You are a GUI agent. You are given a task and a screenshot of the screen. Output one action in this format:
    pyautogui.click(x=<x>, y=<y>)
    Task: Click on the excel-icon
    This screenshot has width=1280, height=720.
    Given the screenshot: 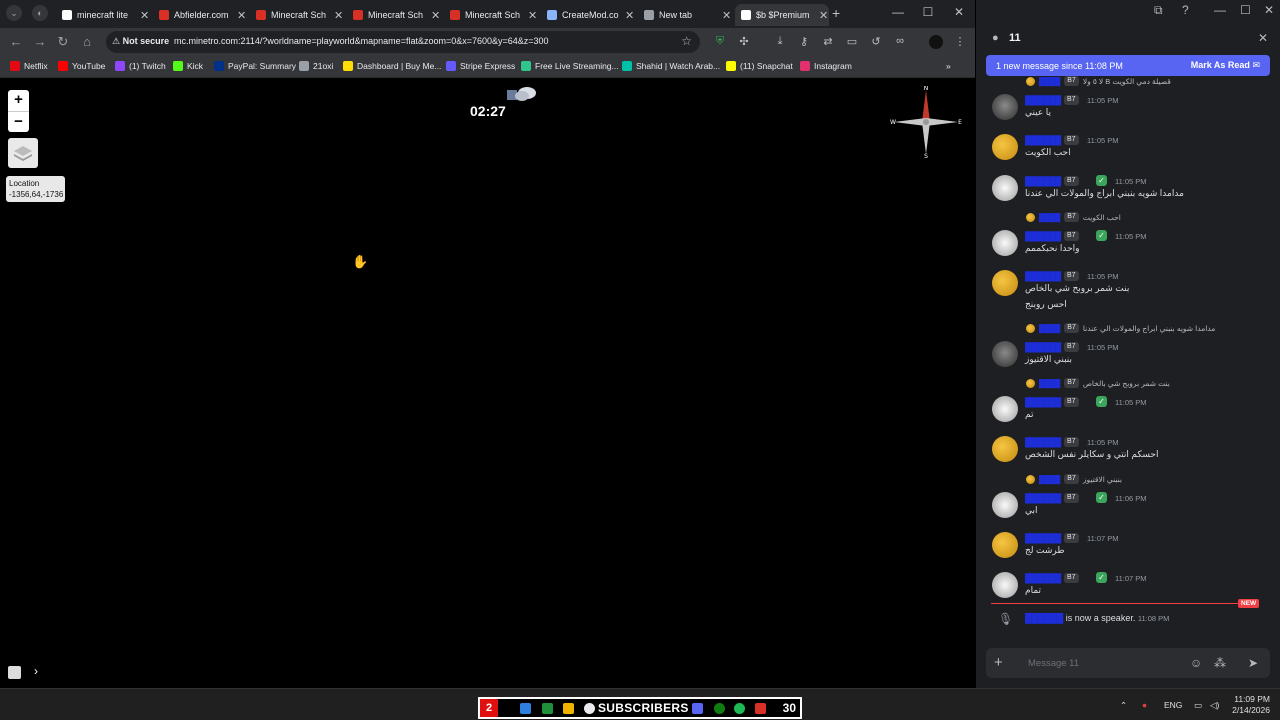 What is the action you would take?
    pyautogui.click(x=547, y=708)
    